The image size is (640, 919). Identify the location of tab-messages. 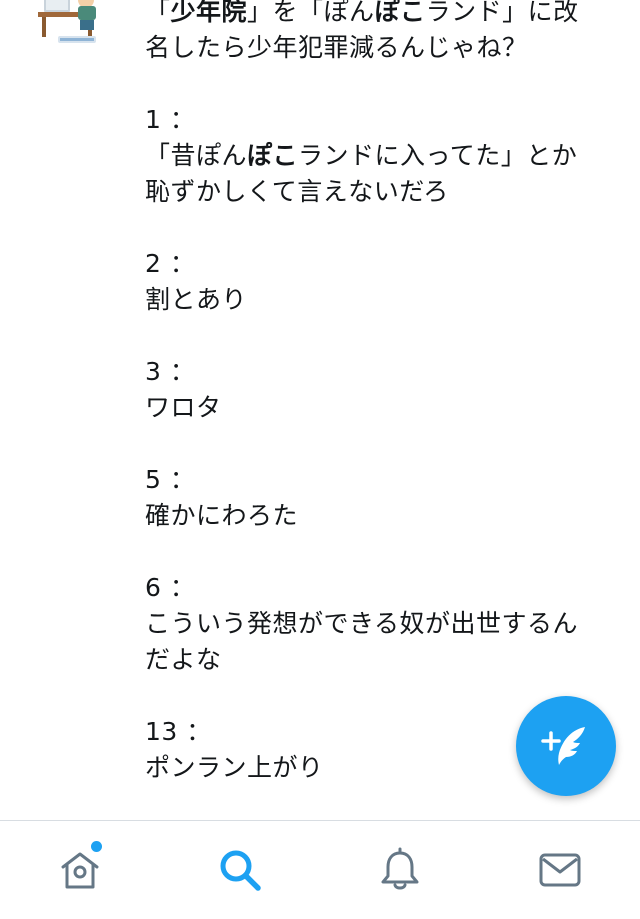
(560, 870).